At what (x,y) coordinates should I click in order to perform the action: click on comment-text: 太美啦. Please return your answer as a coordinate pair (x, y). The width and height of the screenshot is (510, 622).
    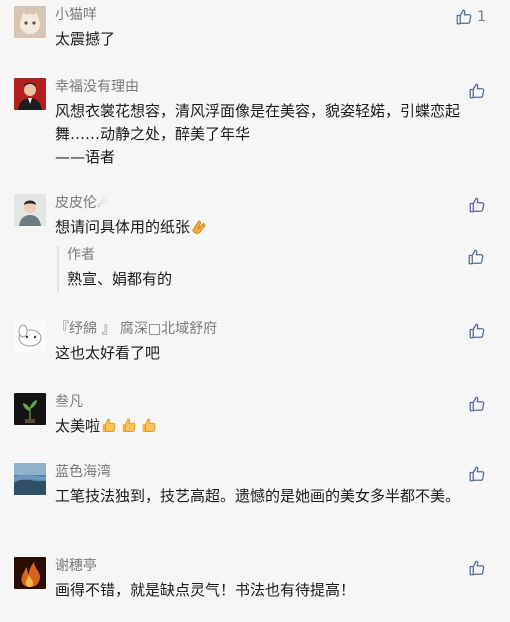
    Looking at the image, I should click on (265, 426).